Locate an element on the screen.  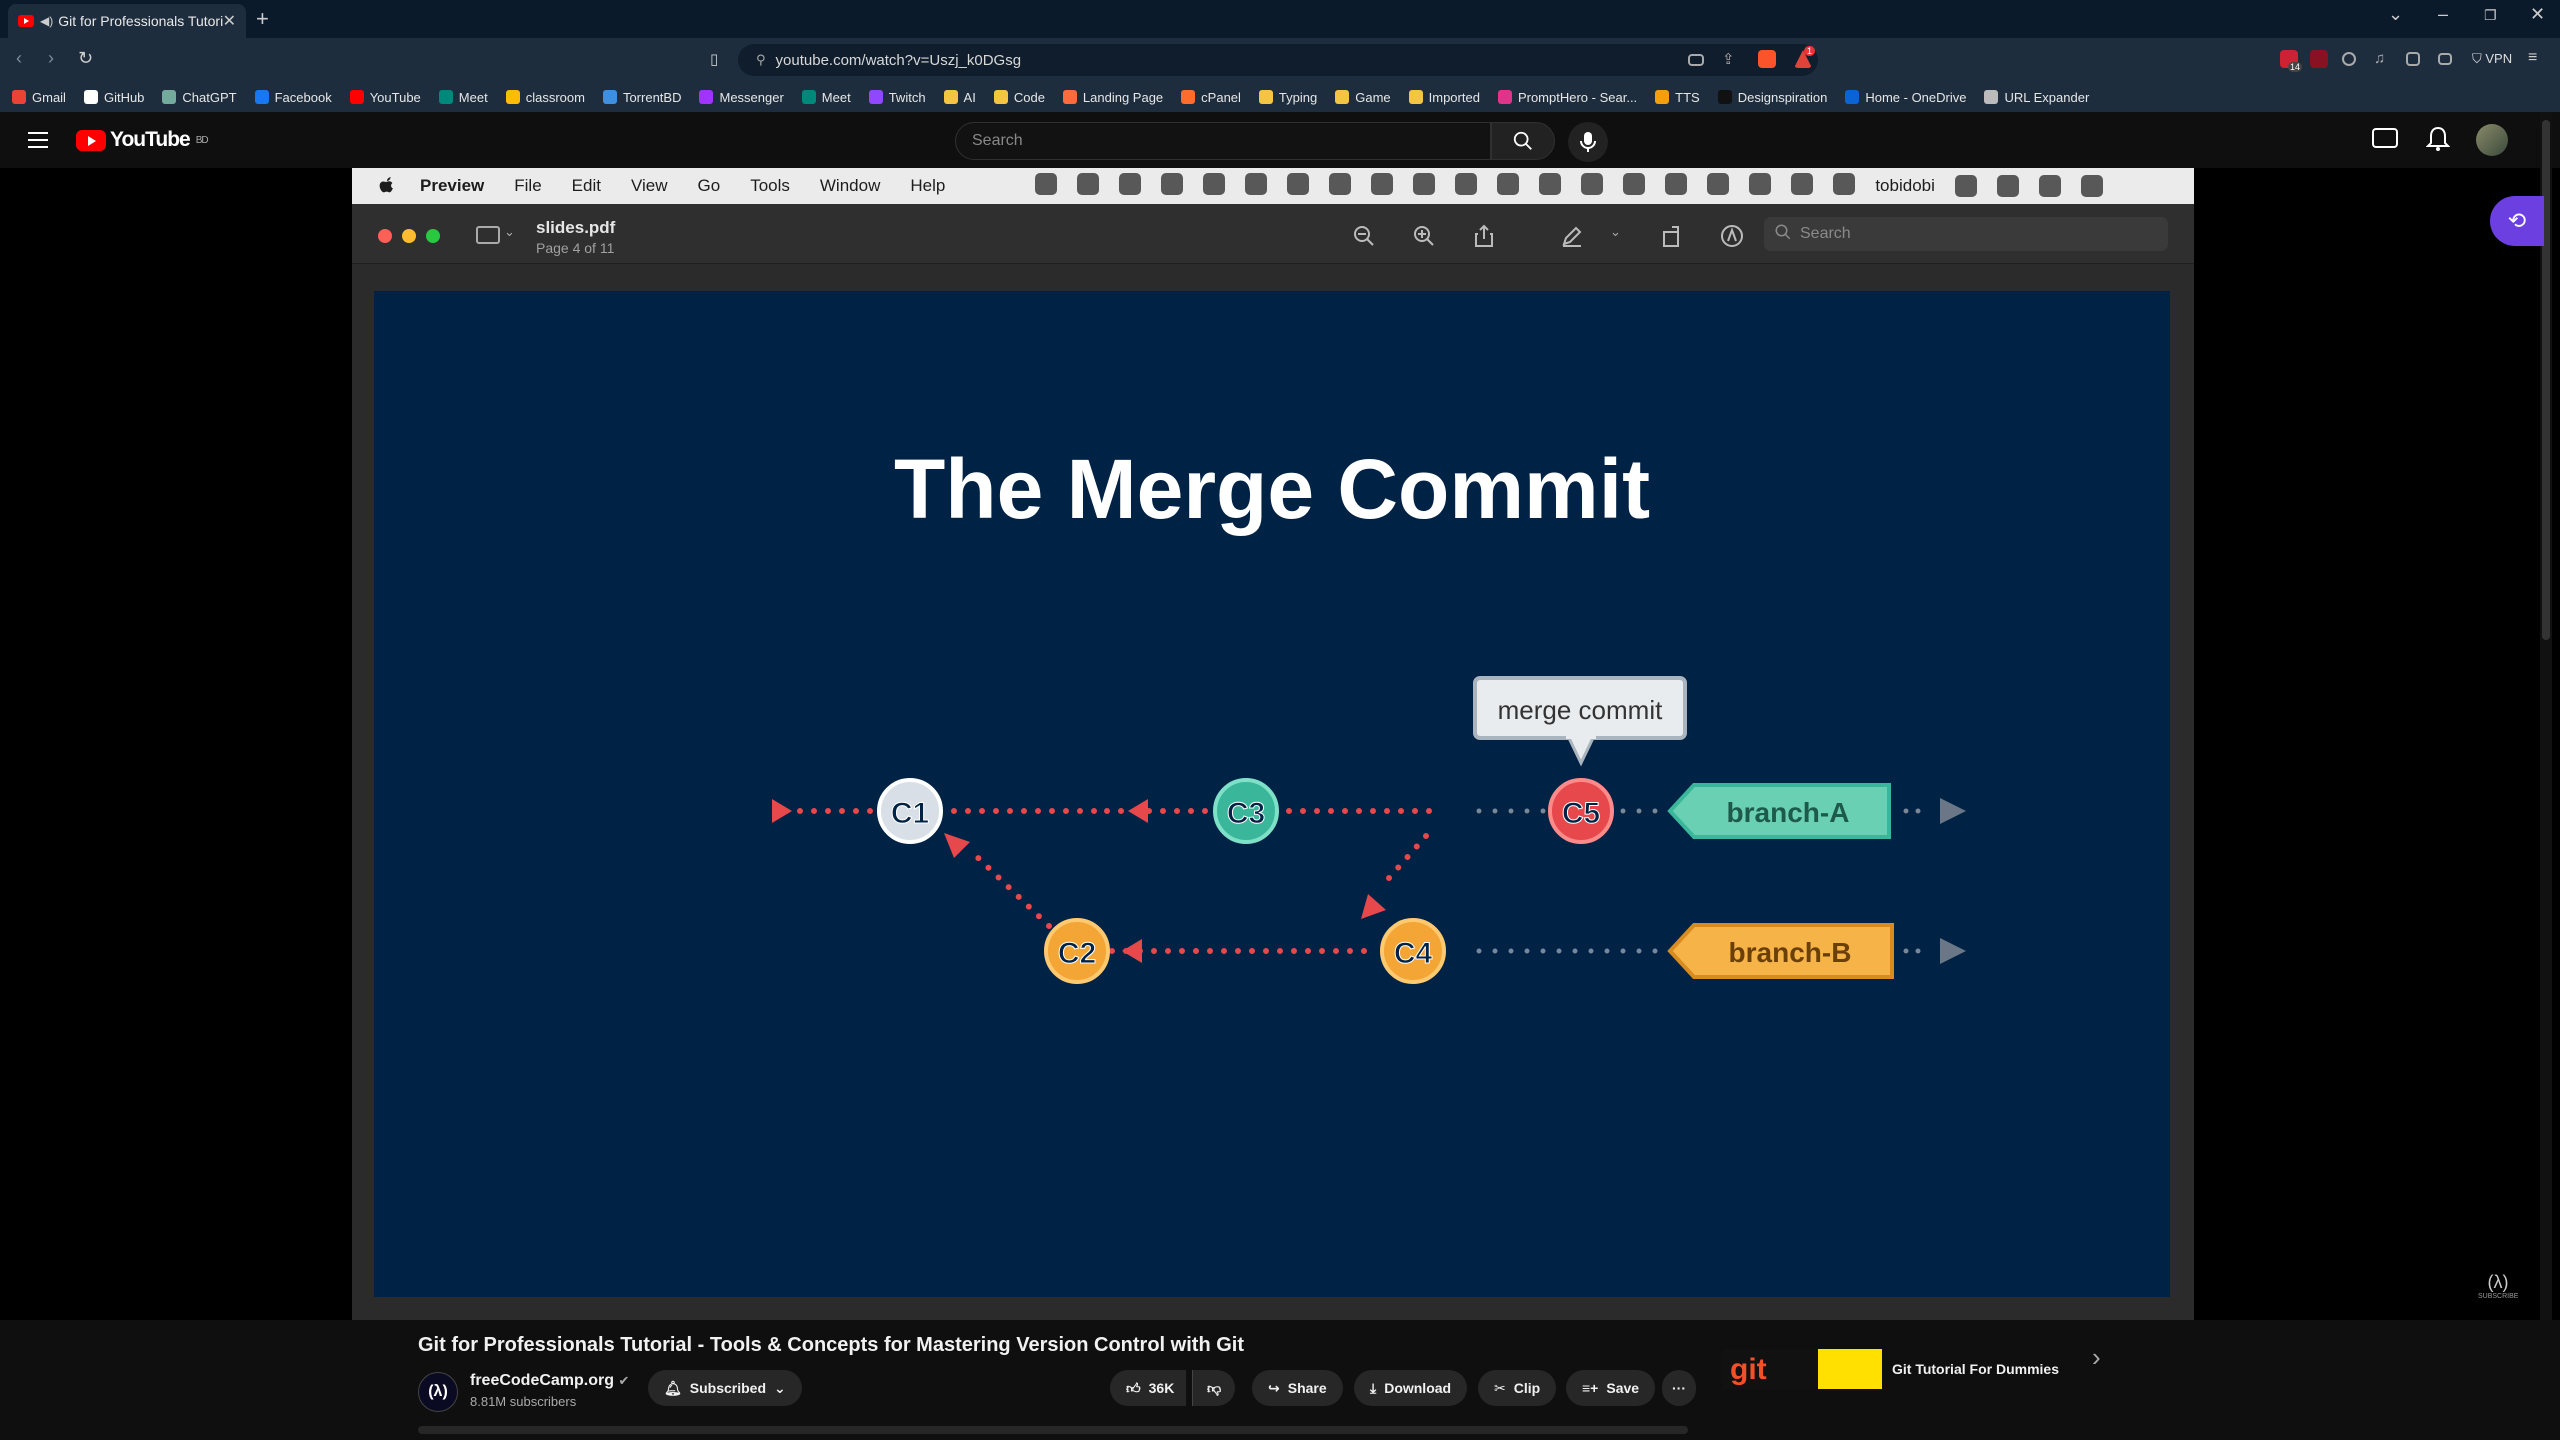
spotlight-icon is located at coordinates (1965, 186).